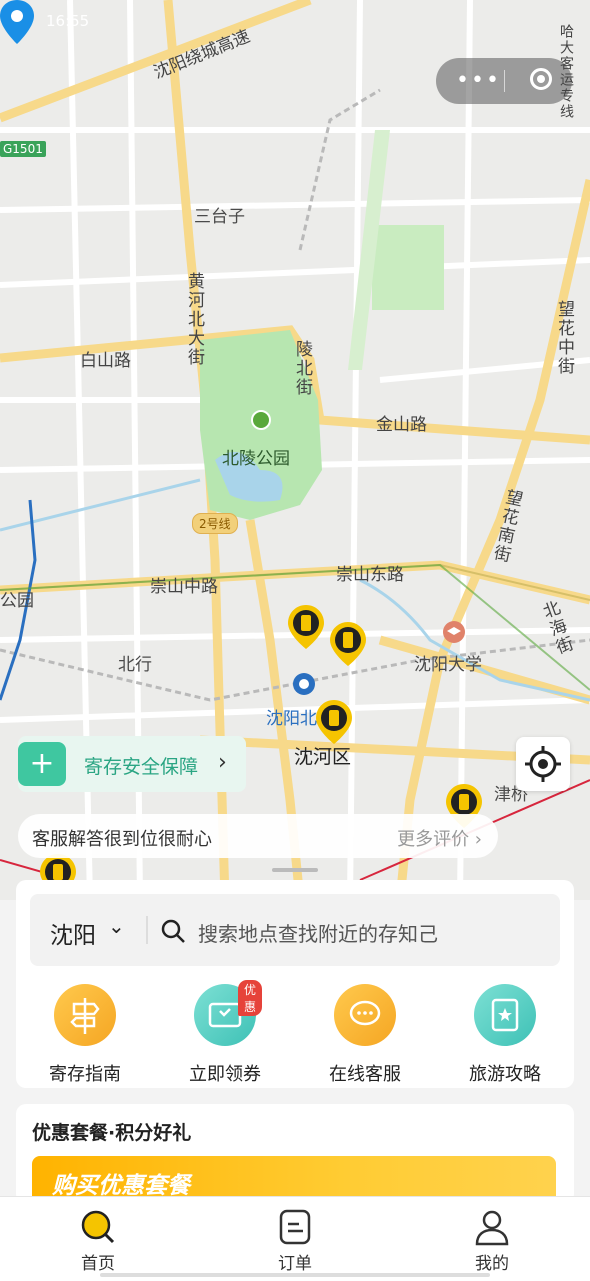  What do you see at coordinates (492, 1264) in the screenshot?
I see `tab-label: 我的` at bounding box center [492, 1264].